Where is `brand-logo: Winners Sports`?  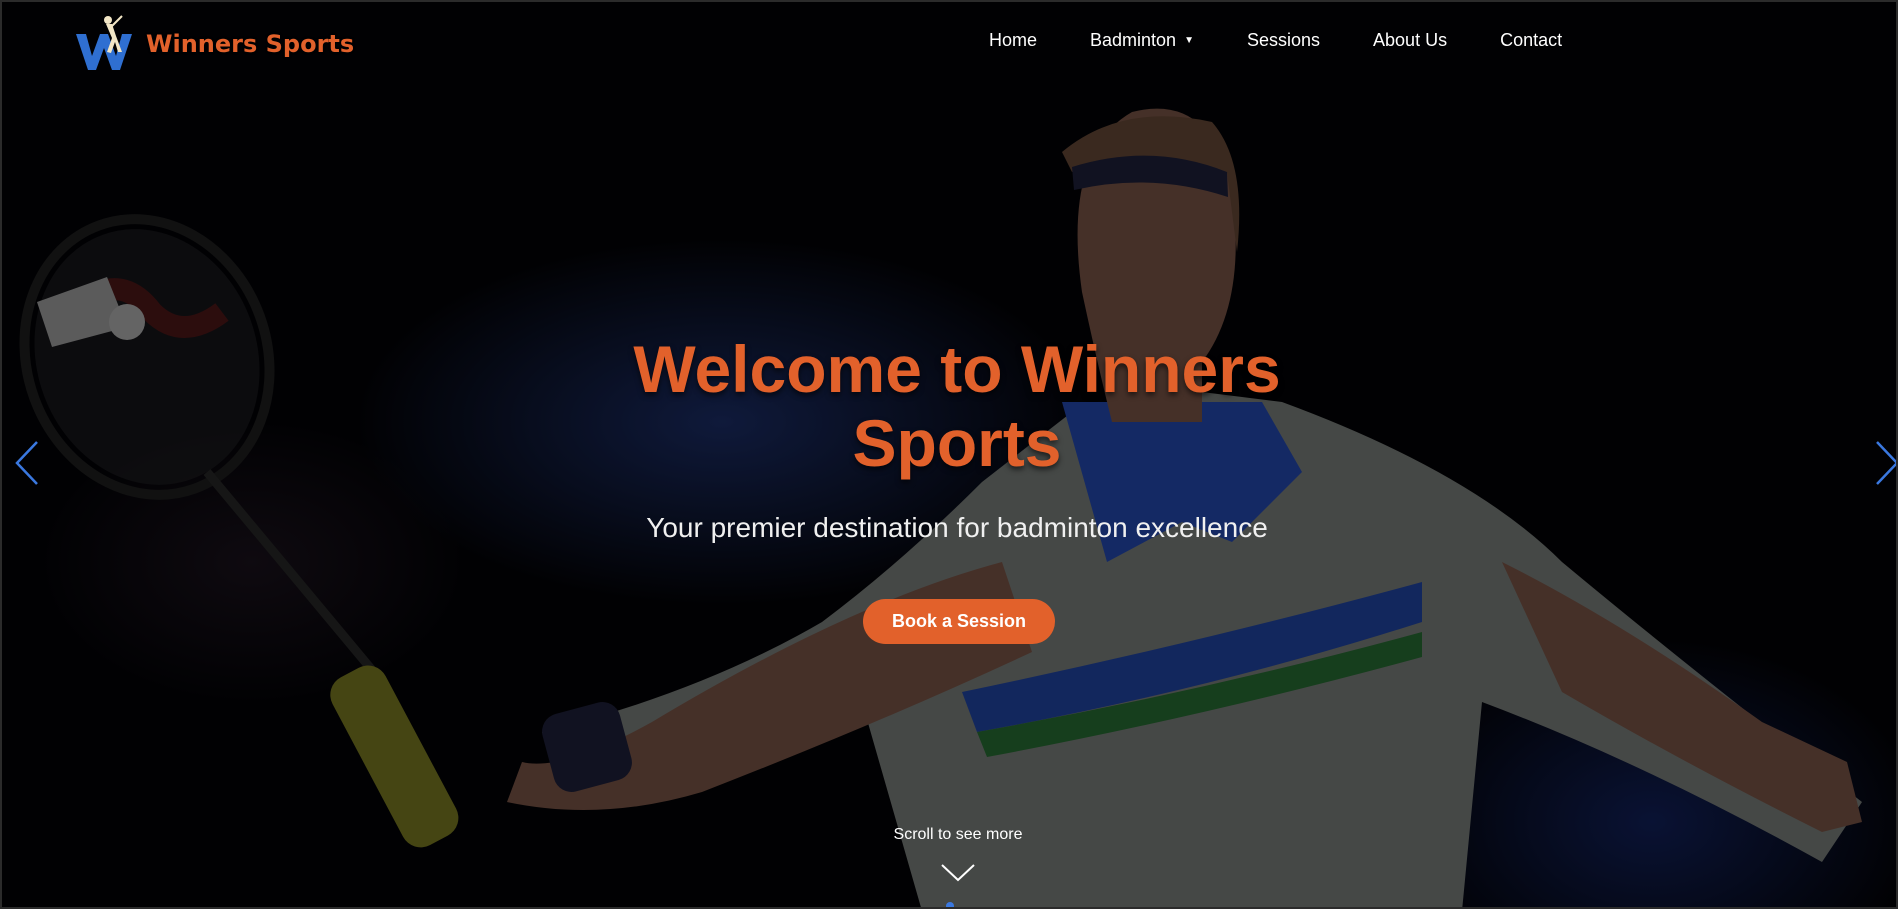 brand-logo: Winners Sports is located at coordinates (213, 44).